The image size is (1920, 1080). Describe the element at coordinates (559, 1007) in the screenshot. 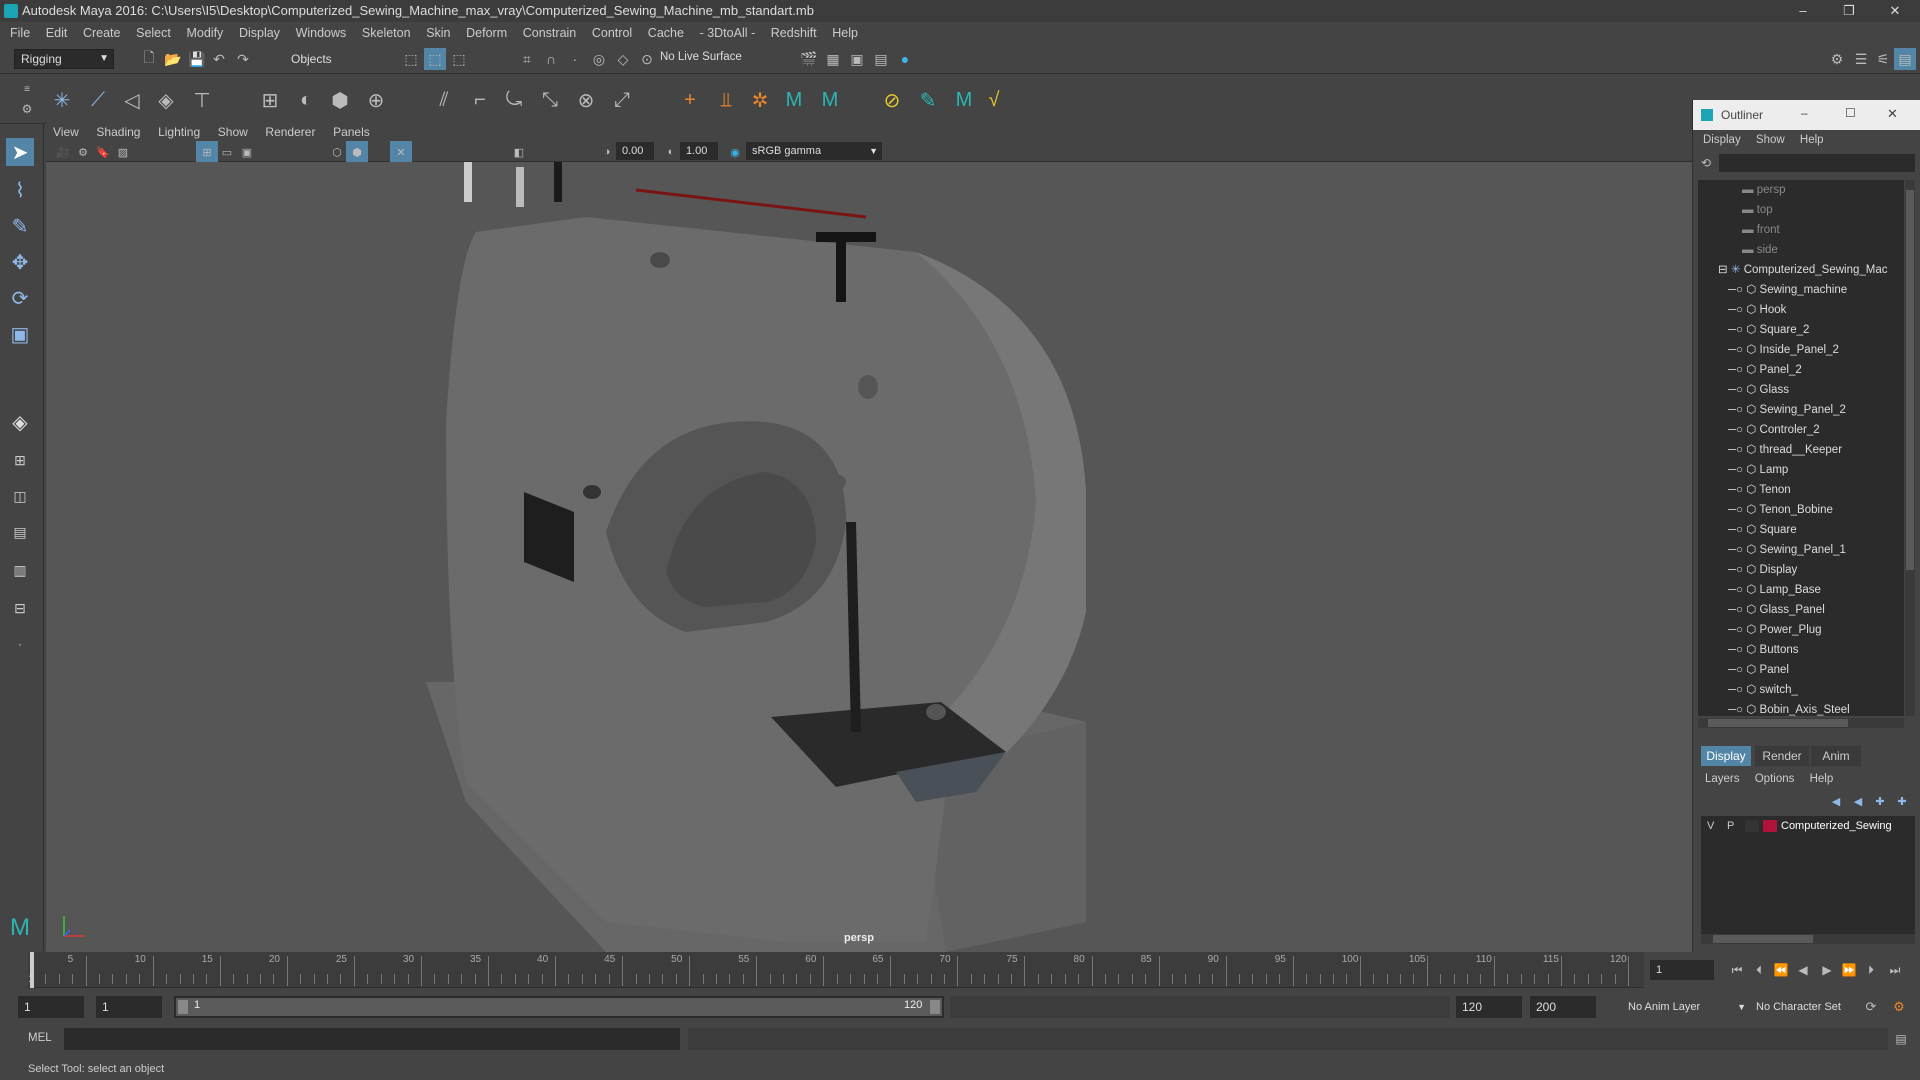

I see `range-bar-fill` at that location.